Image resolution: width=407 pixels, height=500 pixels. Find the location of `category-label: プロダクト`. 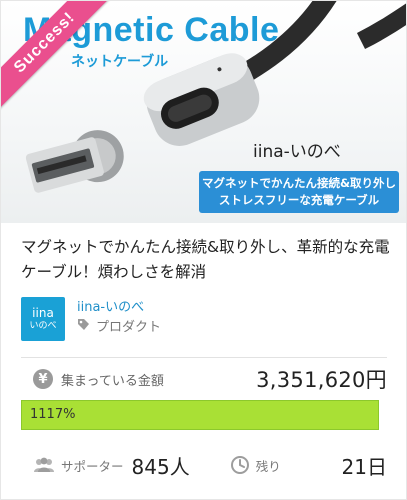

category-label: プロダクト is located at coordinates (119, 328).